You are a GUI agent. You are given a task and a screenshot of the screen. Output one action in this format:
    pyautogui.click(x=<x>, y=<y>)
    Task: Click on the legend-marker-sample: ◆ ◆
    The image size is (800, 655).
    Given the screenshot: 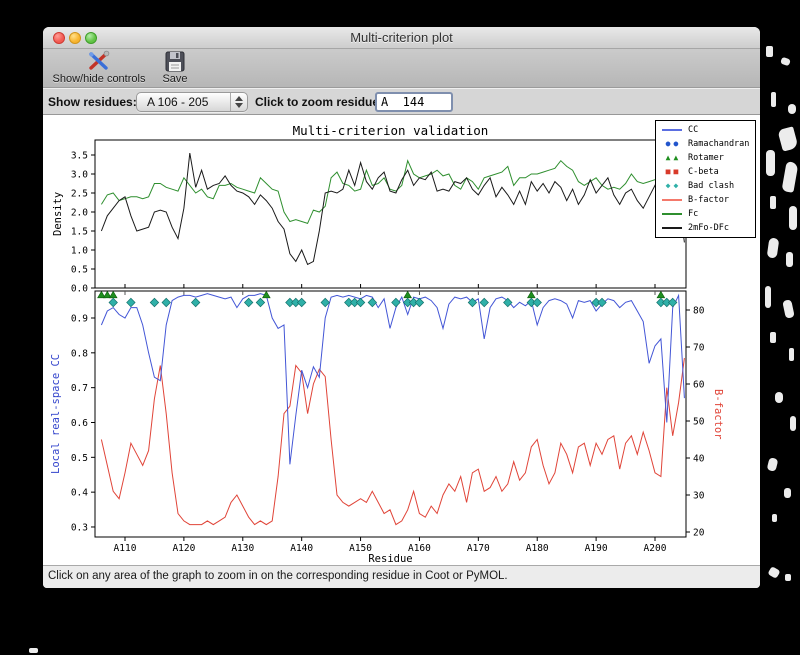 What is the action you would take?
    pyautogui.click(x=672, y=185)
    